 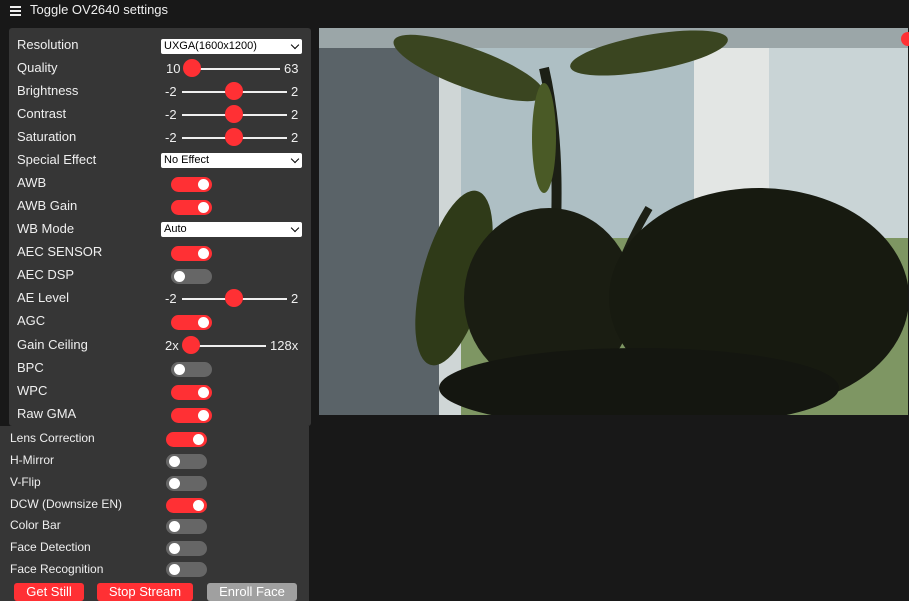 I want to click on get-still-button: Get Still, so click(x=49, y=592).